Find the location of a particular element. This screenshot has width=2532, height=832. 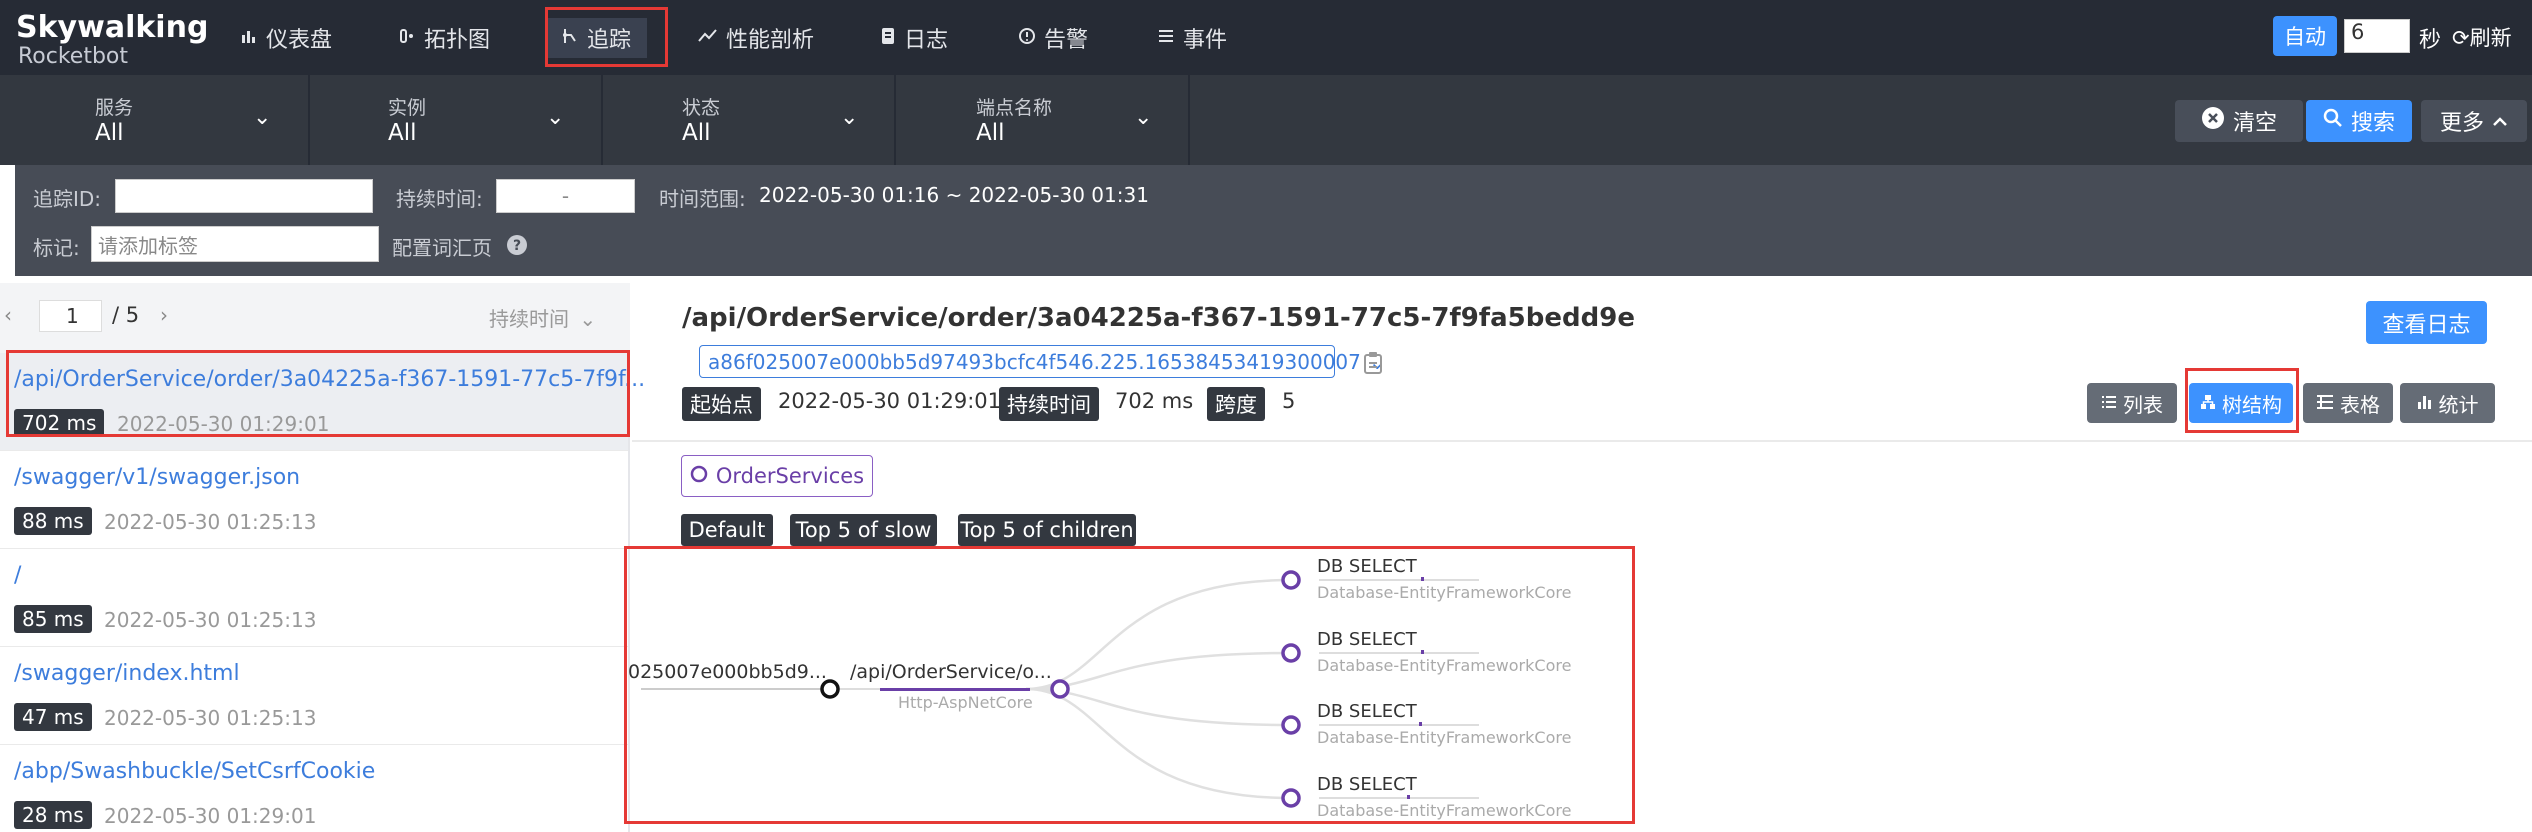

time-range-value: 2022-05-30 01:16 ~ 2022-05-30 01:31 is located at coordinates (954, 195).